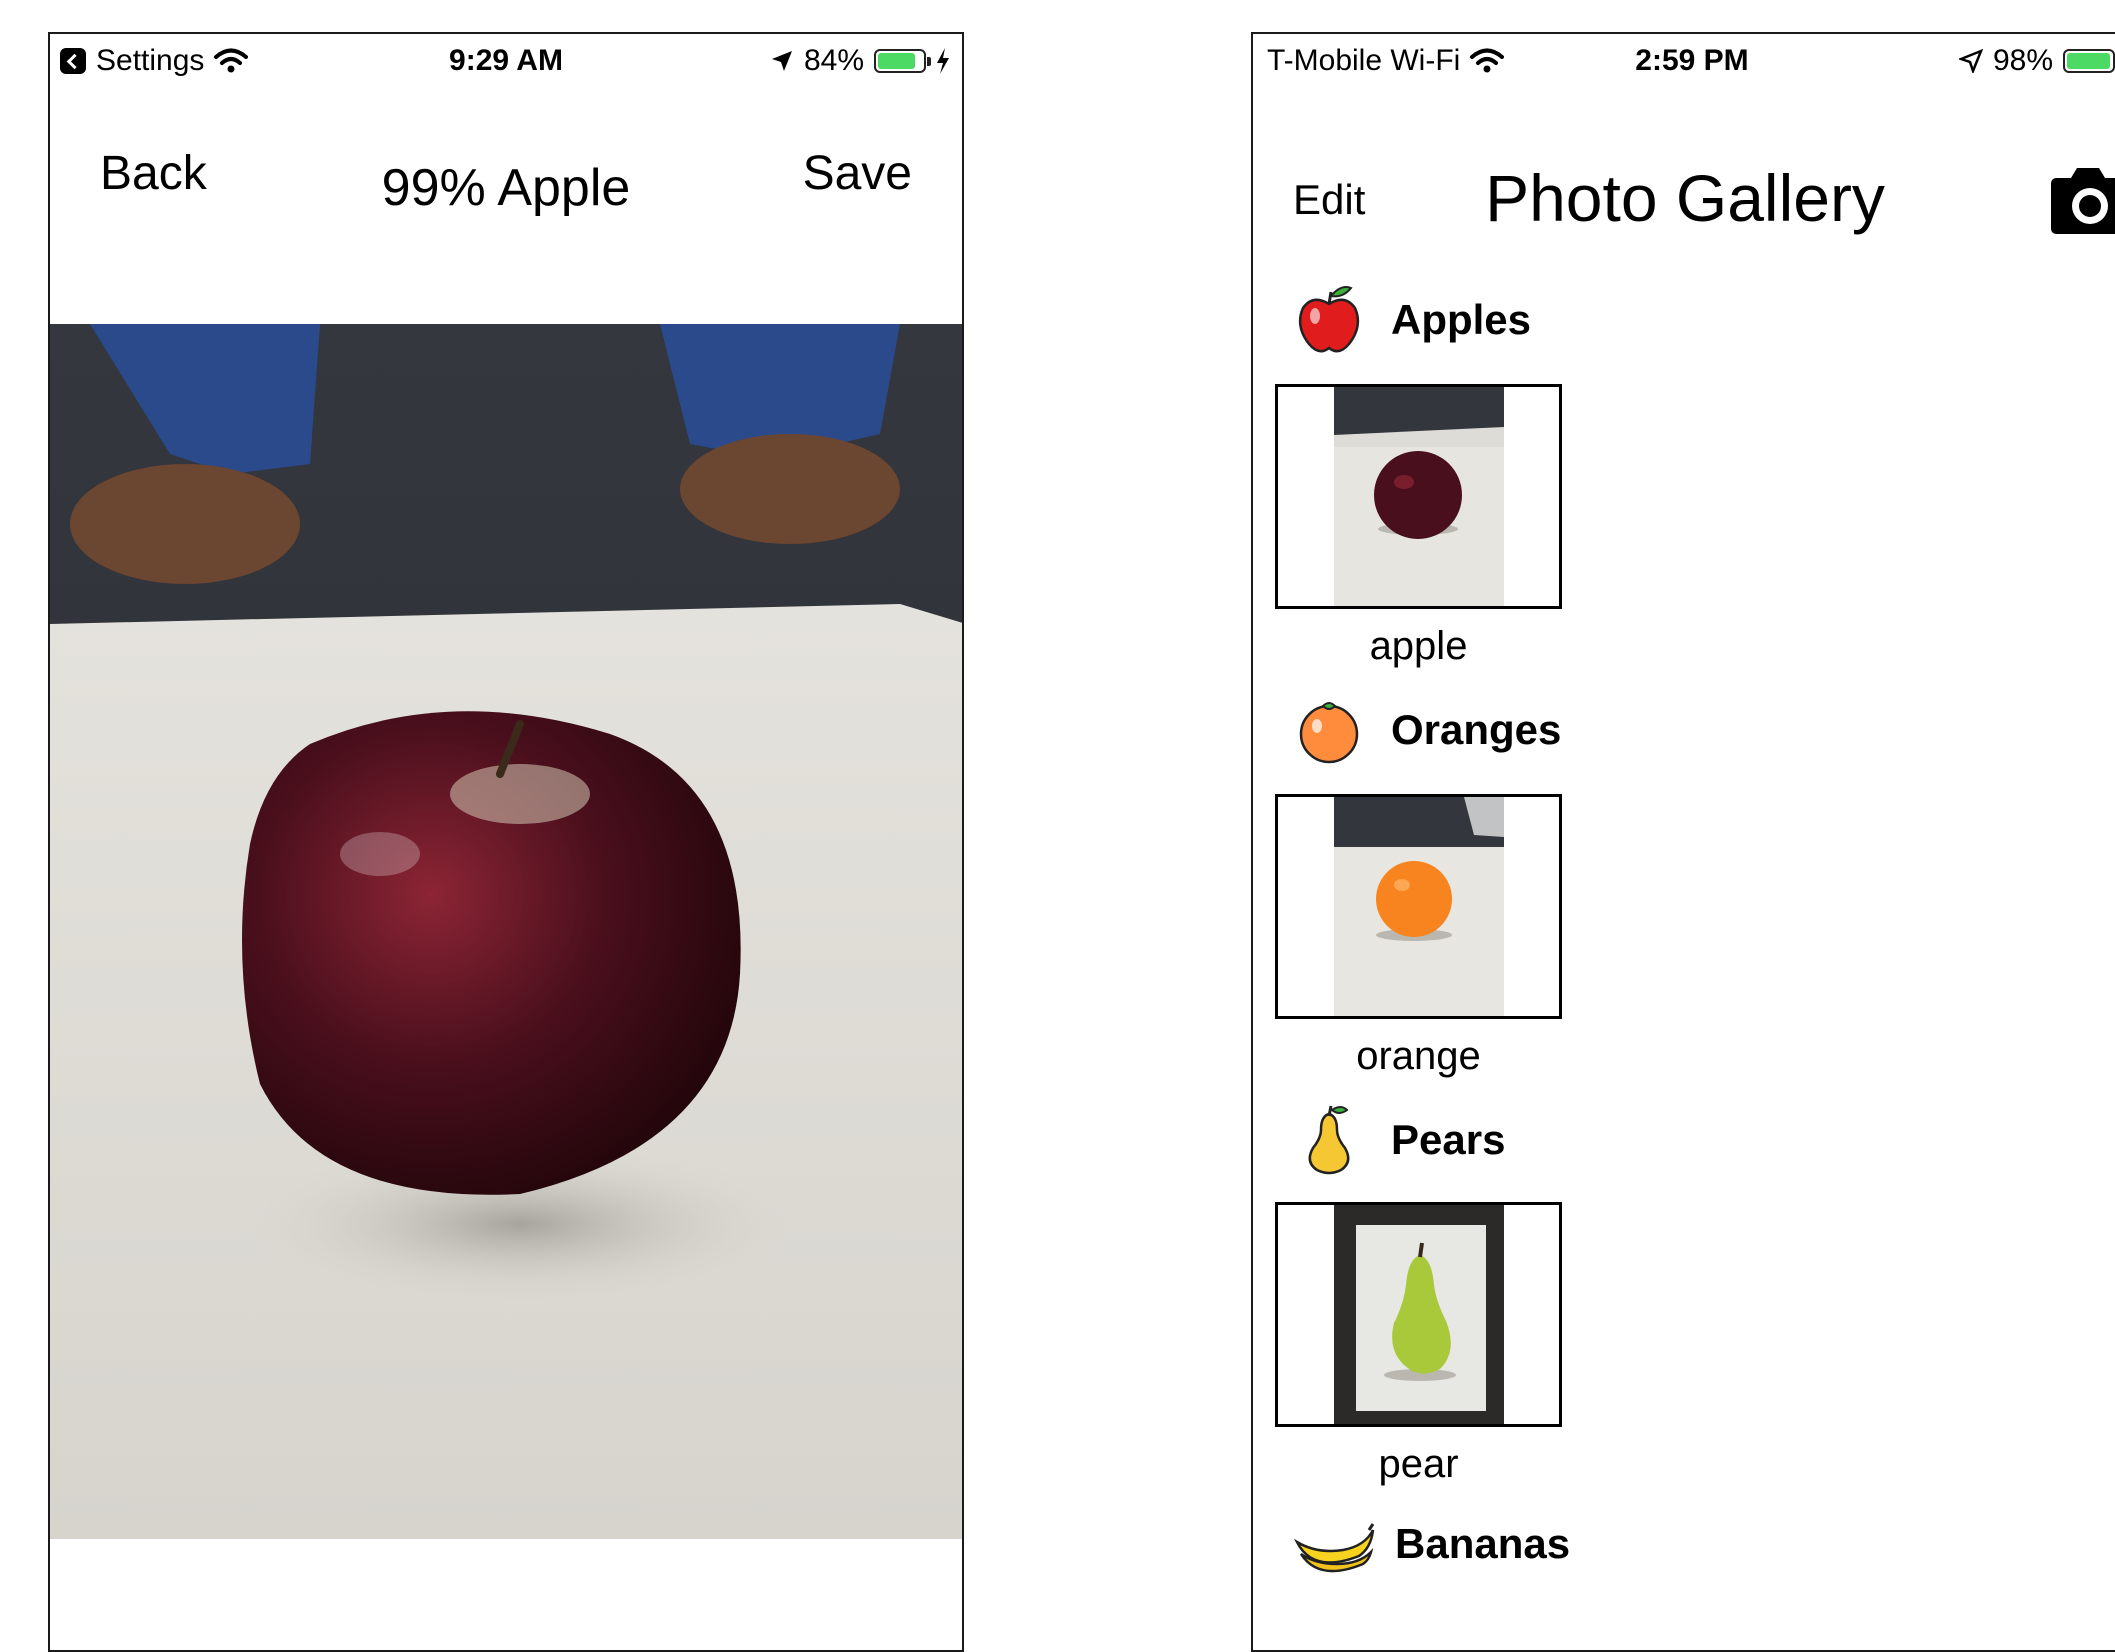 This screenshot has width=2115, height=1652. Describe the element at coordinates (2079, 201) in the screenshot. I see `camera-icon` at that location.